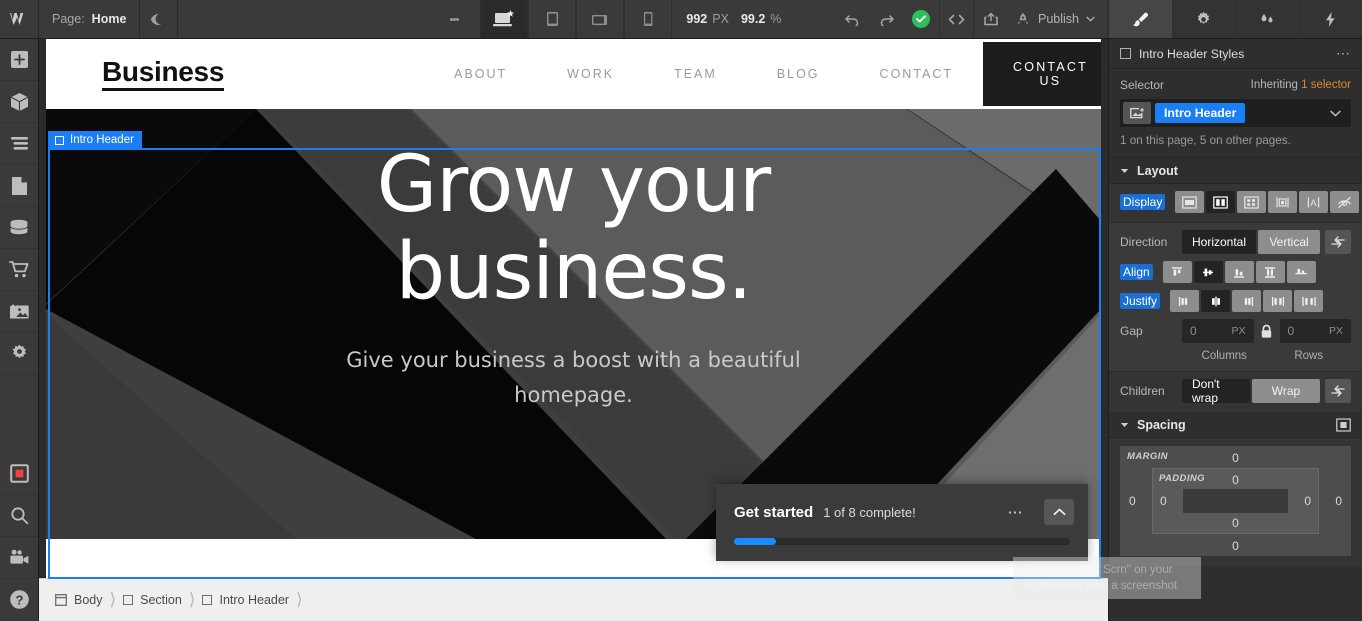 The height and width of the screenshot is (621, 1362). I want to click on inheriting-note: Inheriting 1 selector, so click(1301, 85).